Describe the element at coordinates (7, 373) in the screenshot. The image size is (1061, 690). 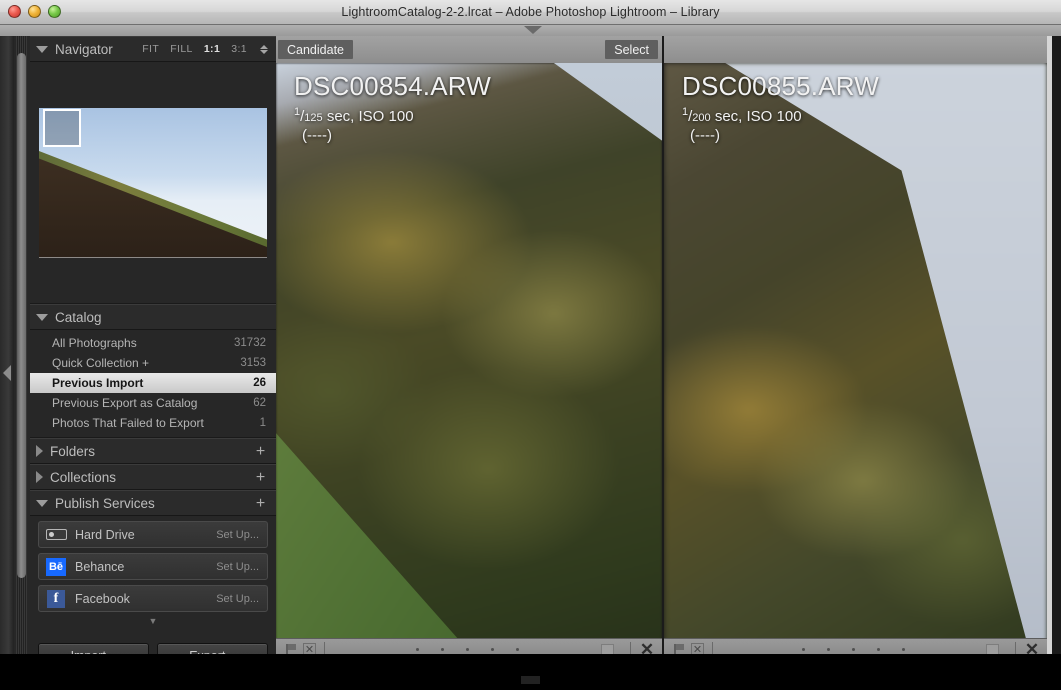
I see `chevron-left-icon` at that location.